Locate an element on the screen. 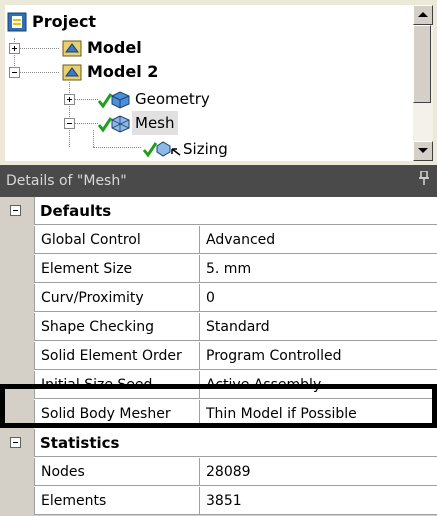  property-name: Initial Size Seed is located at coordinates (117, 385).